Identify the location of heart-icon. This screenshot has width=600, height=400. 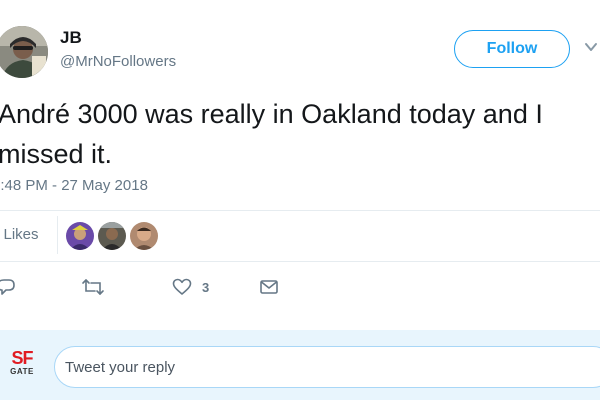
(182, 286).